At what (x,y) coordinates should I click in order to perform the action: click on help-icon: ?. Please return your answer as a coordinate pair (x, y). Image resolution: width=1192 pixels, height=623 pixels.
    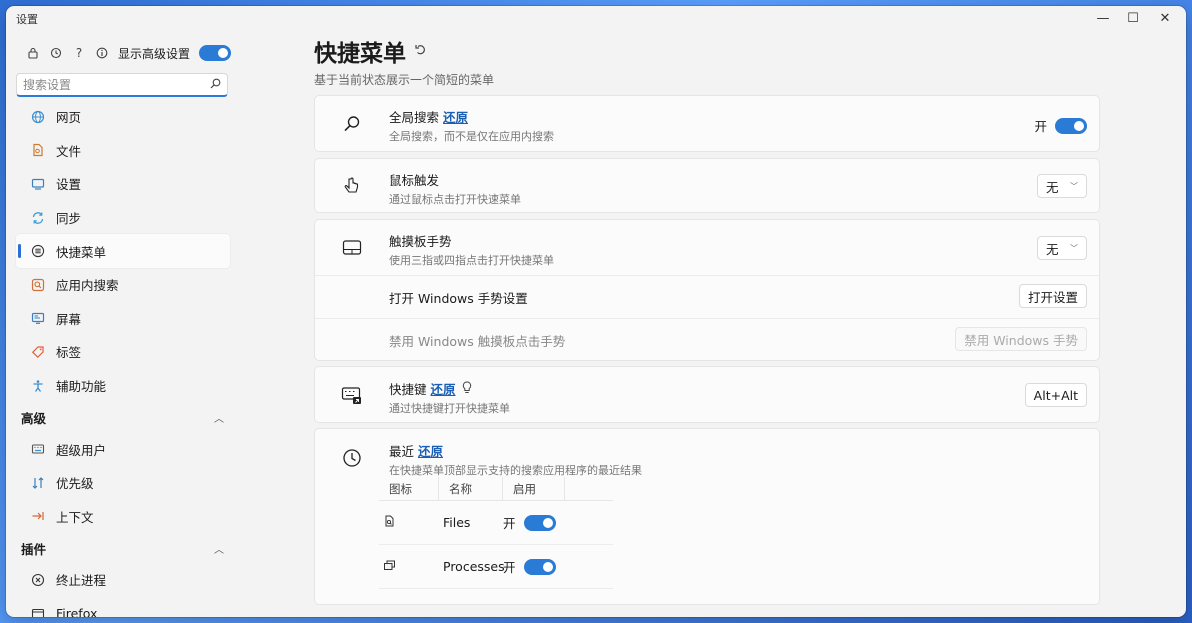
    Looking at the image, I should click on (79, 53).